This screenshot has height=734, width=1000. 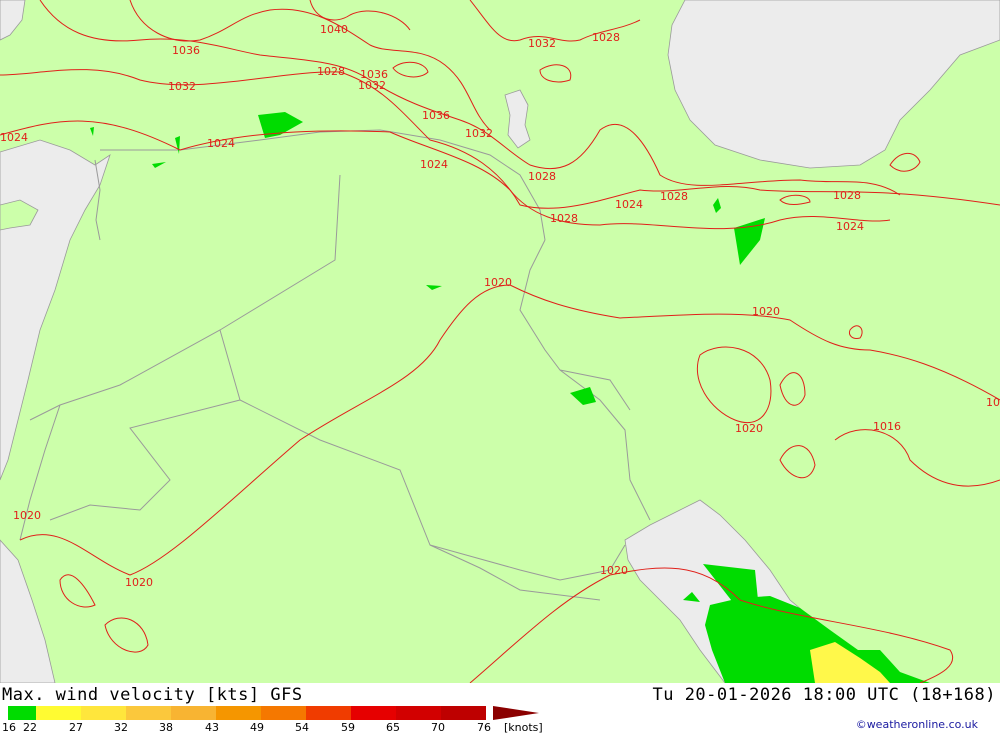 What do you see at coordinates (212, 727) in the screenshot?
I see `legend-tick: 43` at bounding box center [212, 727].